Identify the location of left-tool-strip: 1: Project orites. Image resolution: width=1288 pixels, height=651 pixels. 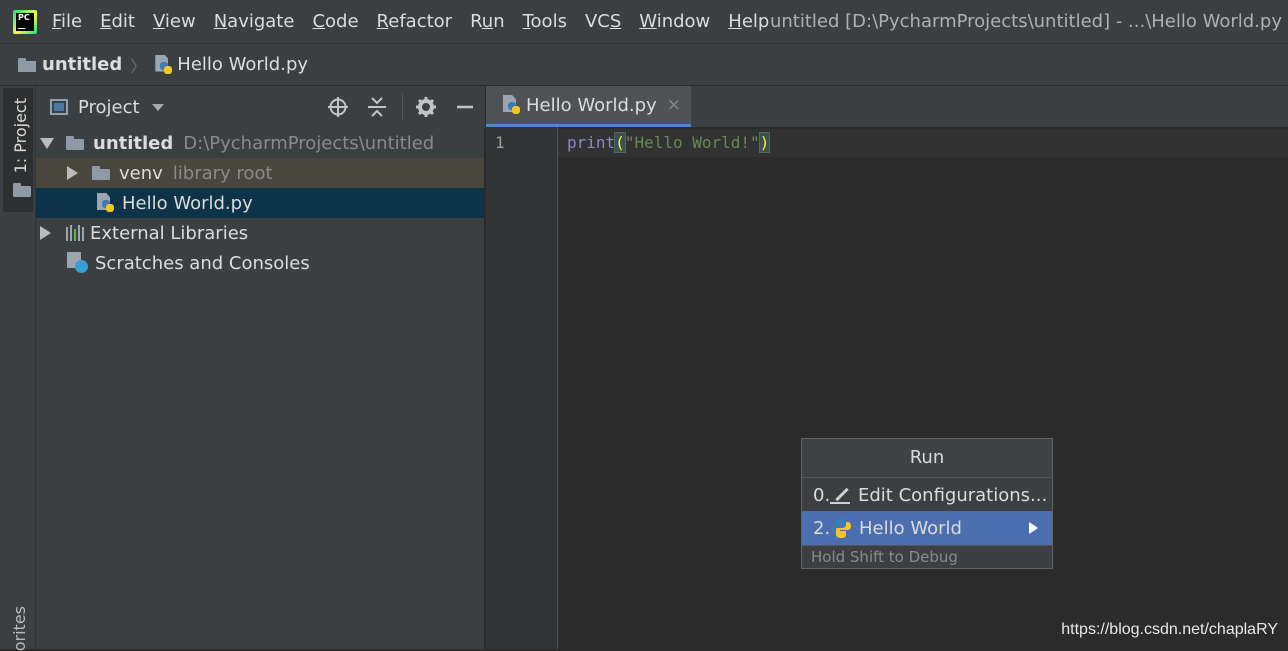
(18, 368).